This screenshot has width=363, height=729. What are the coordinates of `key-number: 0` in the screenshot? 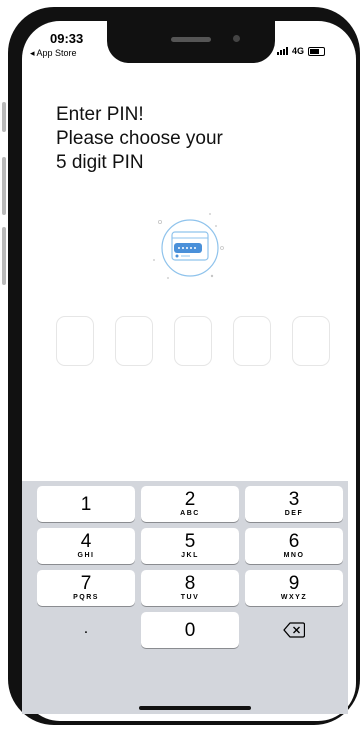 It's located at (190, 630).